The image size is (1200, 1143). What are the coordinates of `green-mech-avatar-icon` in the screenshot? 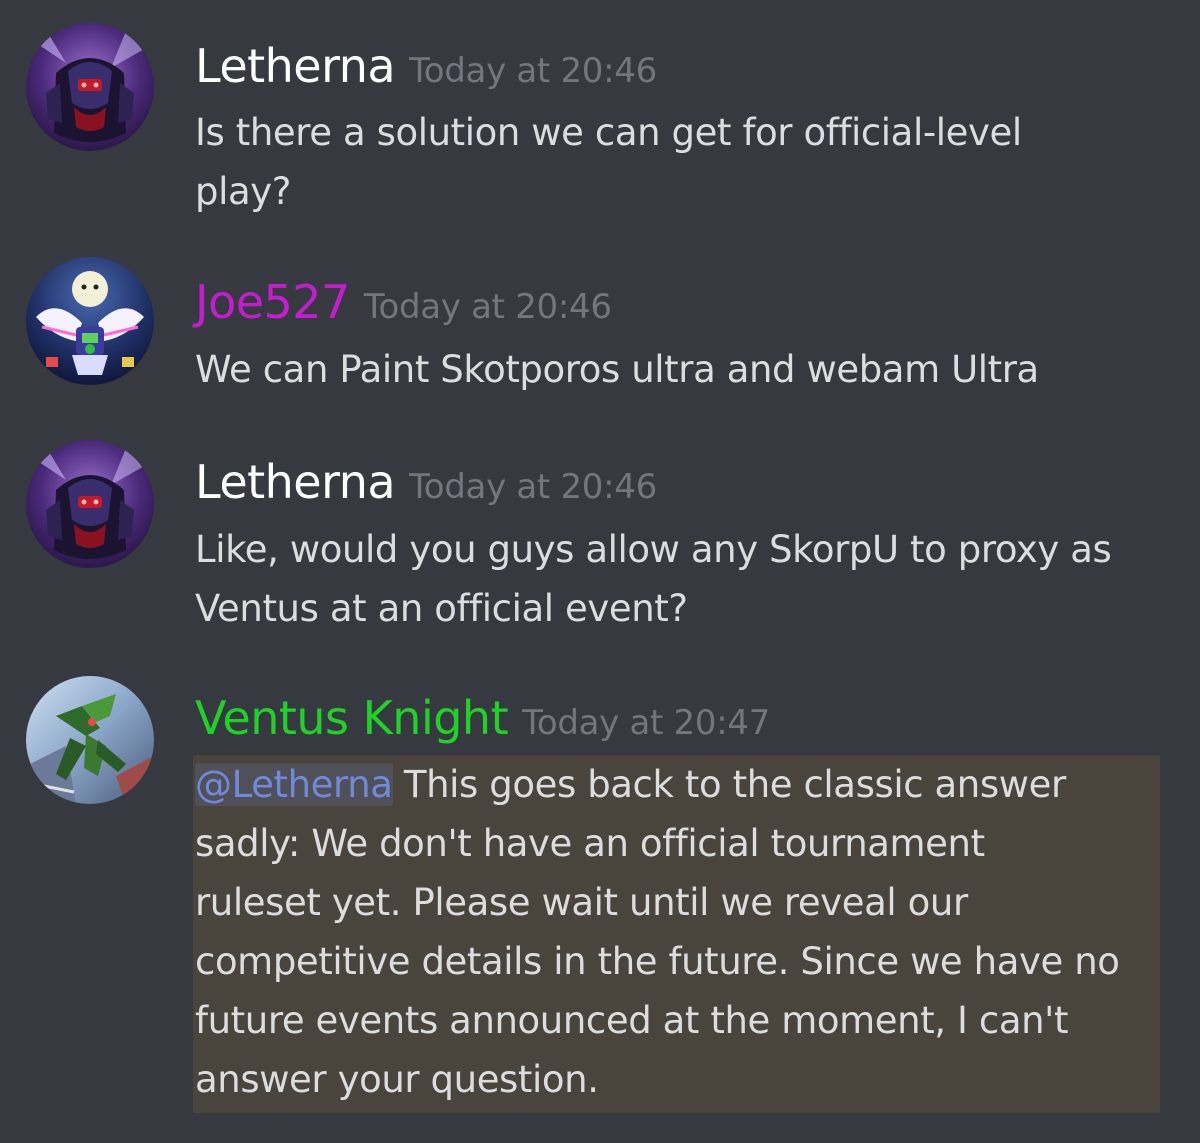 It's located at (90, 740).